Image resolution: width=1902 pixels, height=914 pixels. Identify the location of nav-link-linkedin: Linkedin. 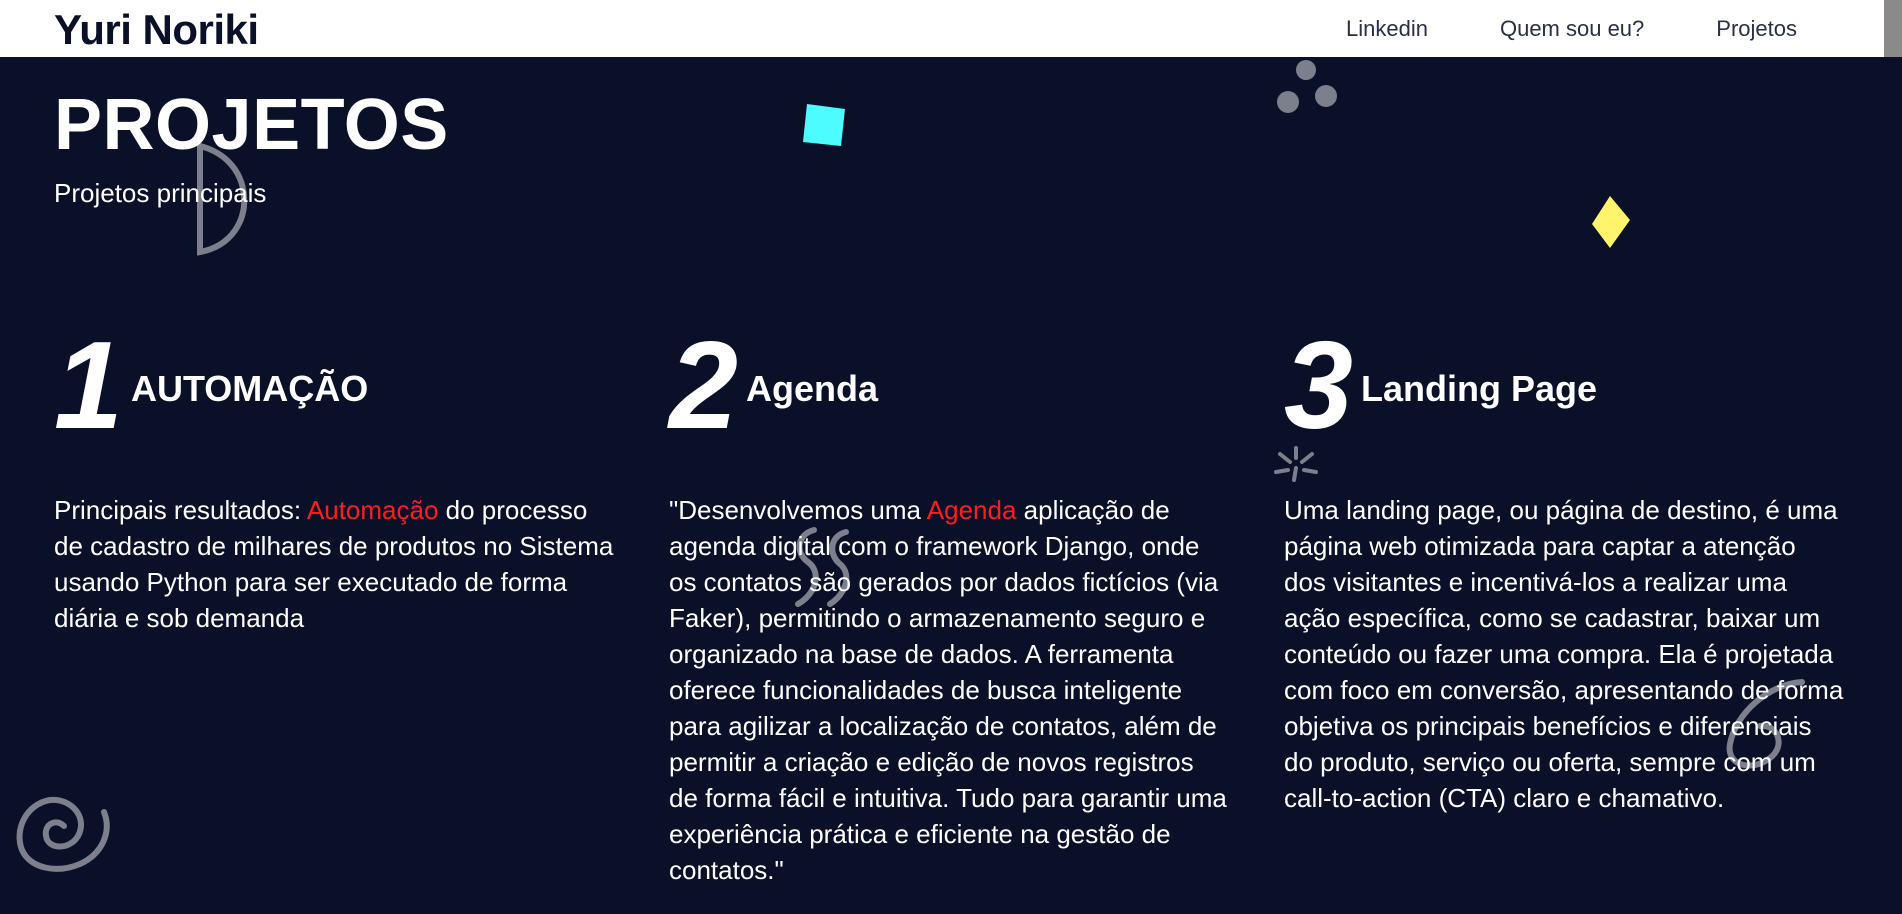
(1387, 29).